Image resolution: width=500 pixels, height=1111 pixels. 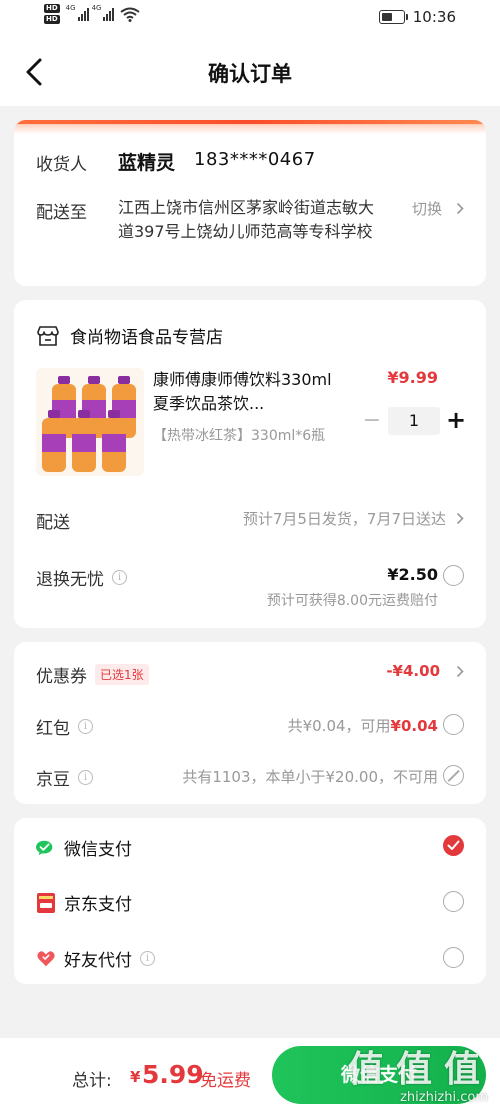 What do you see at coordinates (393, 17) in the screenshot?
I see `battery-icon` at bounding box center [393, 17].